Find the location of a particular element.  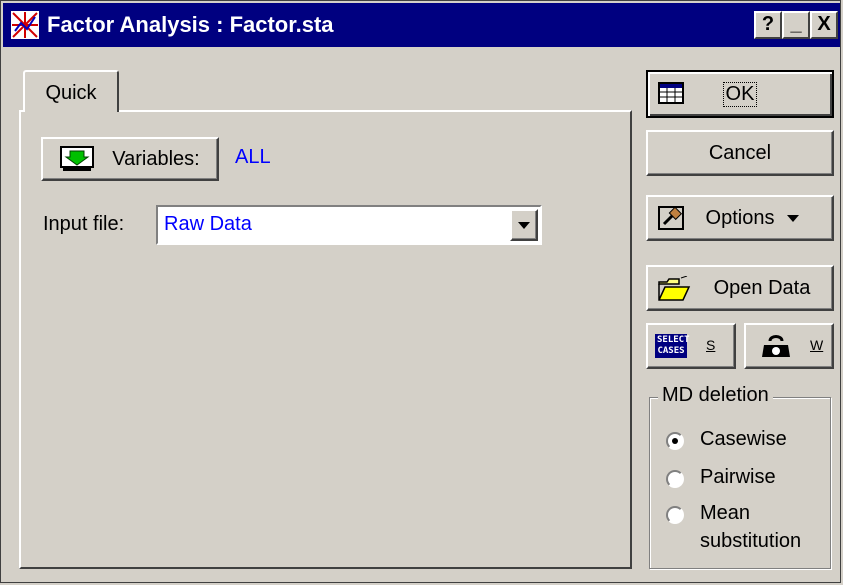

ok-button-label: OK is located at coordinates (740, 94).